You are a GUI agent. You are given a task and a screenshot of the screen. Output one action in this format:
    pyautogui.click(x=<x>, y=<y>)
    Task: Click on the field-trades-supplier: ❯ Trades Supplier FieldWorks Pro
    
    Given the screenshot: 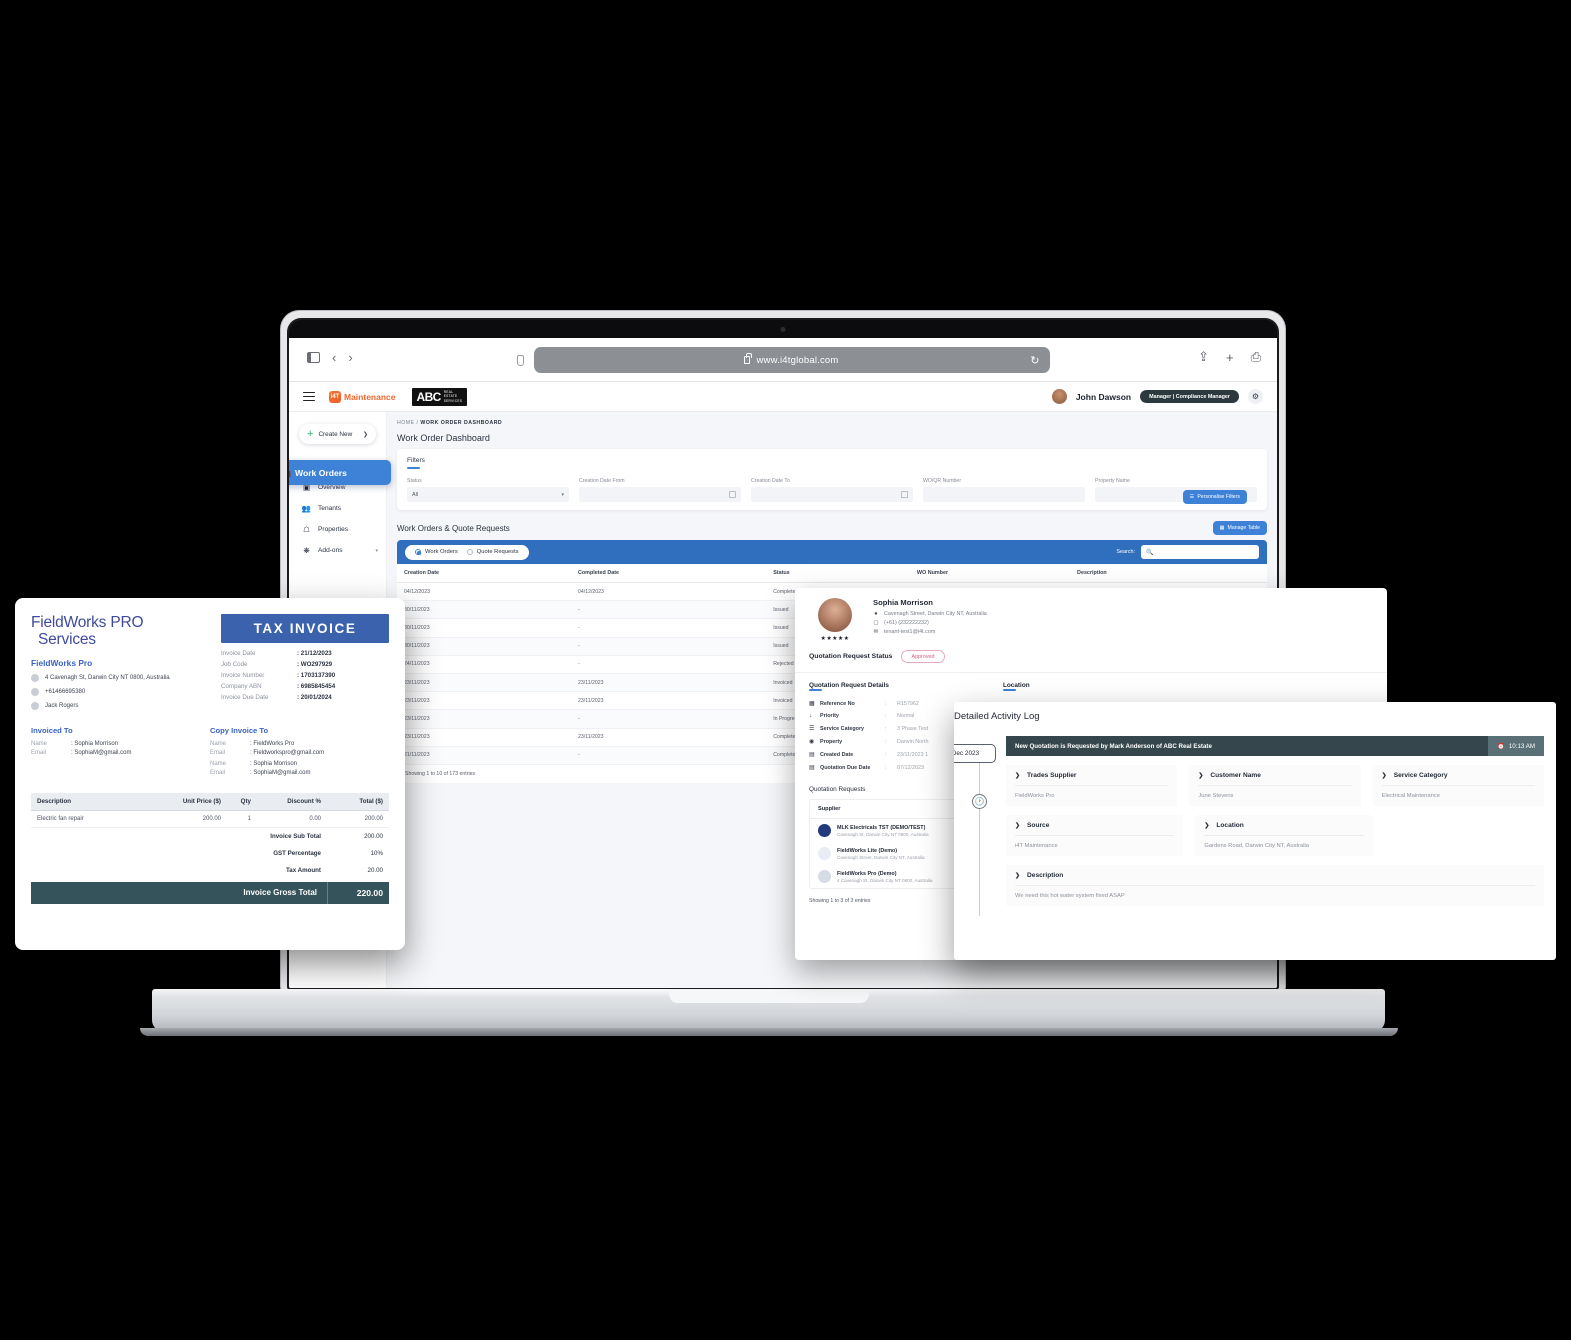 What is the action you would take?
    pyautogui.click(x=1092, y=785)
    